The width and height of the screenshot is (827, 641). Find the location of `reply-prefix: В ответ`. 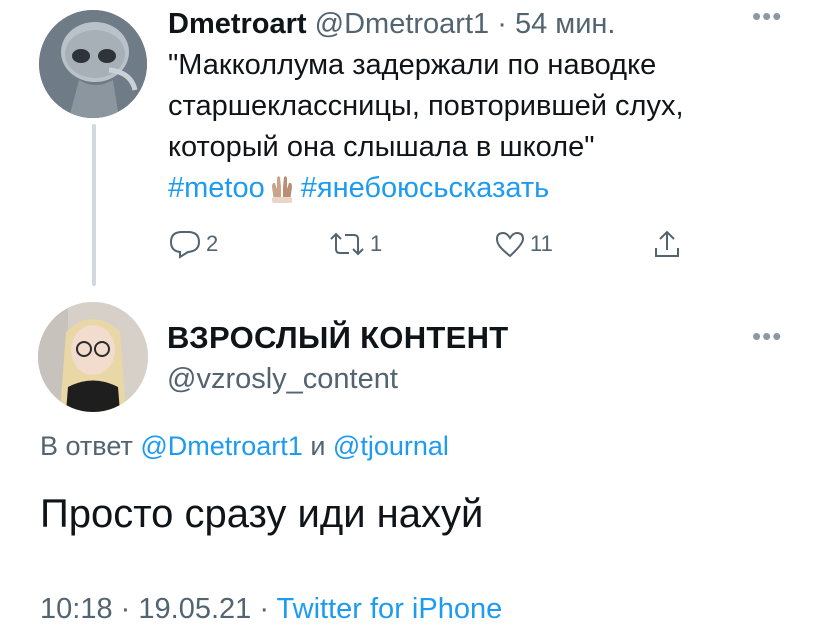

reply-prefix: В ответ is located at coordinates (86, 446).